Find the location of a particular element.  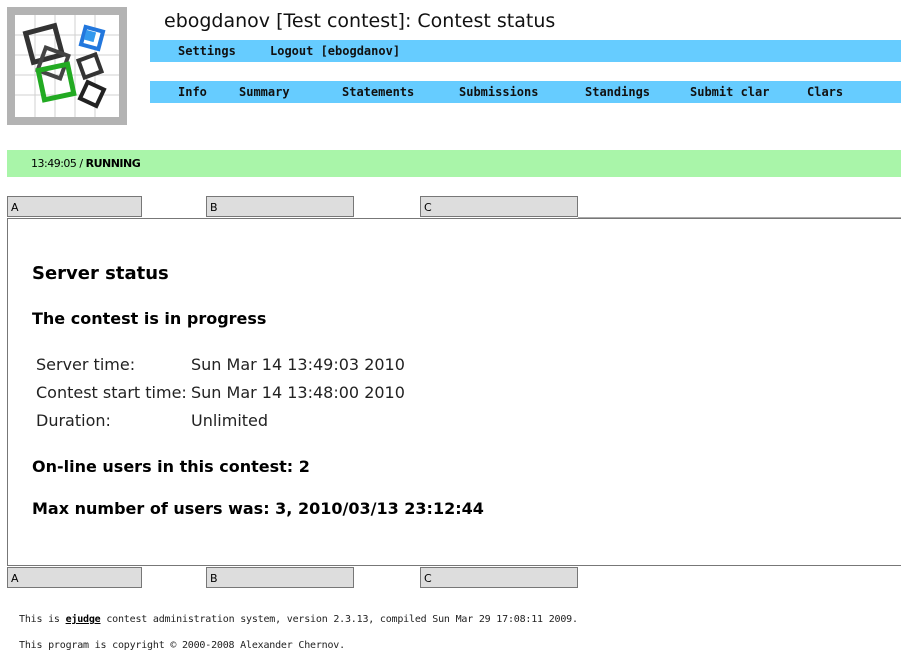

settings-link: Settings is located at coordinates (207, 51).